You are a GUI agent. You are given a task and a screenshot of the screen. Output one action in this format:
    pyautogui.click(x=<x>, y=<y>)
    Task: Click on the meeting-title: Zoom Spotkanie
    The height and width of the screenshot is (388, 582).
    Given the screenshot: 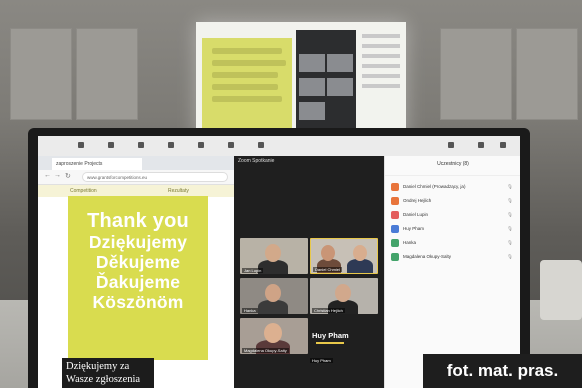 What is the action you would take?
    pyautogui.click(x=256, y=161)
    